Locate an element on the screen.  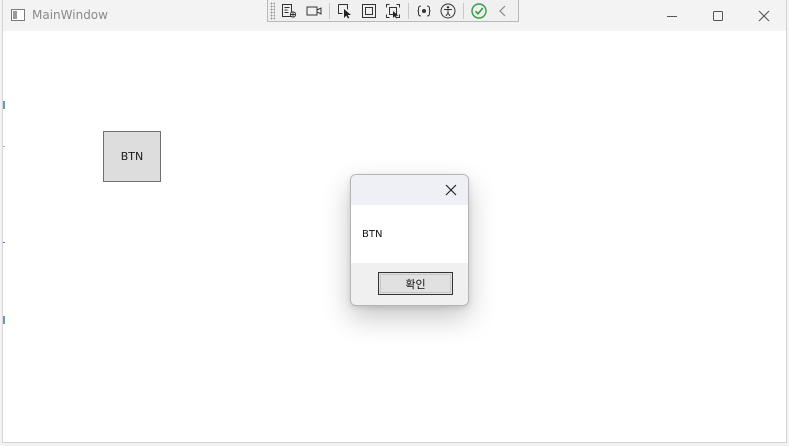
minimize-button is located at coordinates (672, 15).